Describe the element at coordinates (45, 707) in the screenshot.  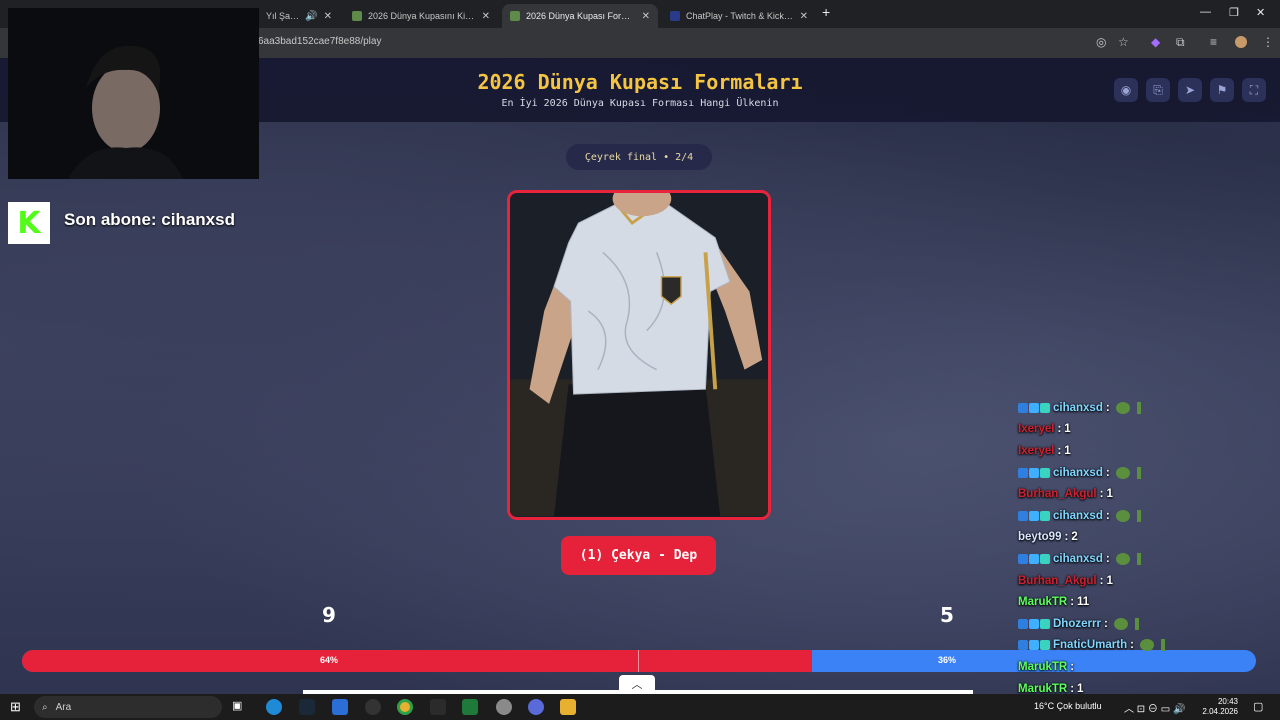
I see `search-icon: ⌕` at that location.